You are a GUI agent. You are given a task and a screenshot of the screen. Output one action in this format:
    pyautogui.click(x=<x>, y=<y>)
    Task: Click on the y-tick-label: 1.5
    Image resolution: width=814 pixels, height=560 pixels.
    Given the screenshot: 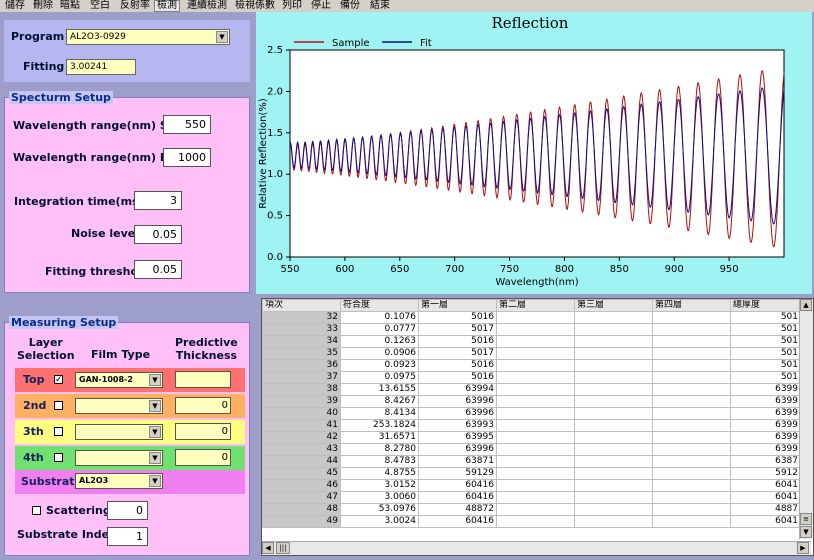 What is the action you would take?
    pyautogui.click(x=275, y=133)
    